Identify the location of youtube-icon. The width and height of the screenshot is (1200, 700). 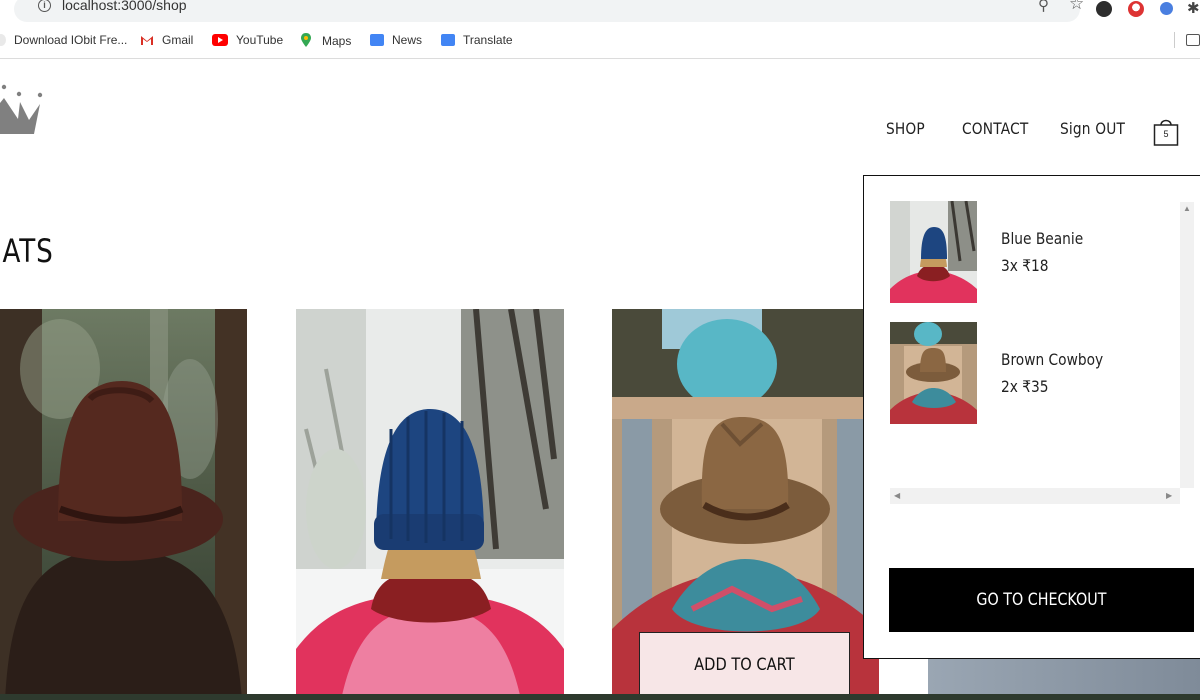
(220, 40).